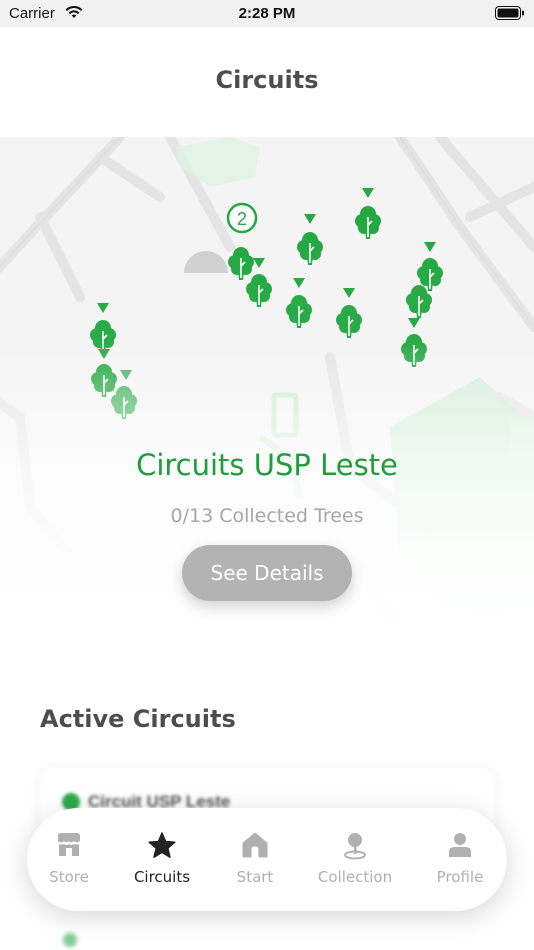 Image resolution: width=534 pixels, height=950 pixels. I want to click on tab-start: Start, so click(255, 859).